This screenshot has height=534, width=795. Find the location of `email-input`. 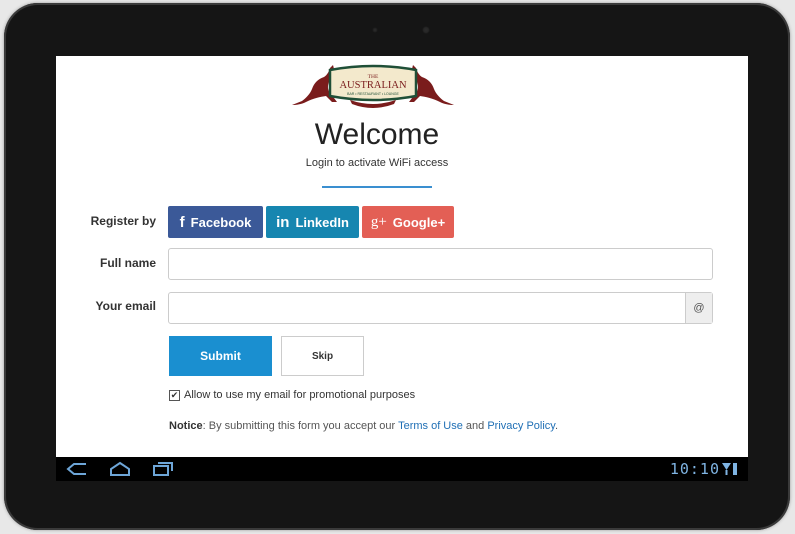

email-input is located at coordinates (426, 308).